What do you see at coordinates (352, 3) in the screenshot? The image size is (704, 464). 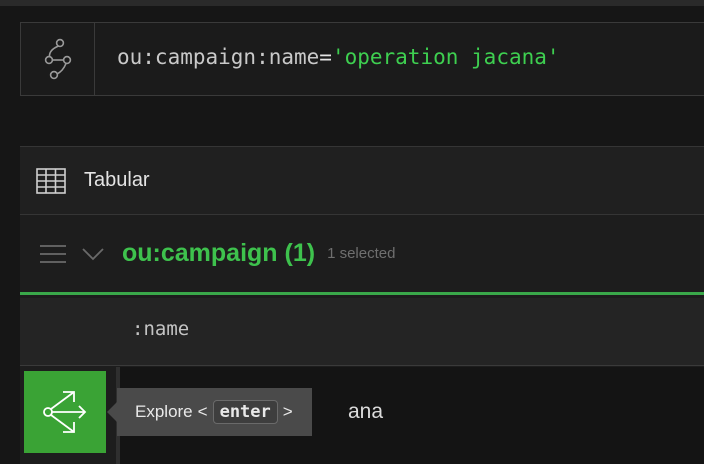 I see `top-strip` at bounding box center [352, 3].